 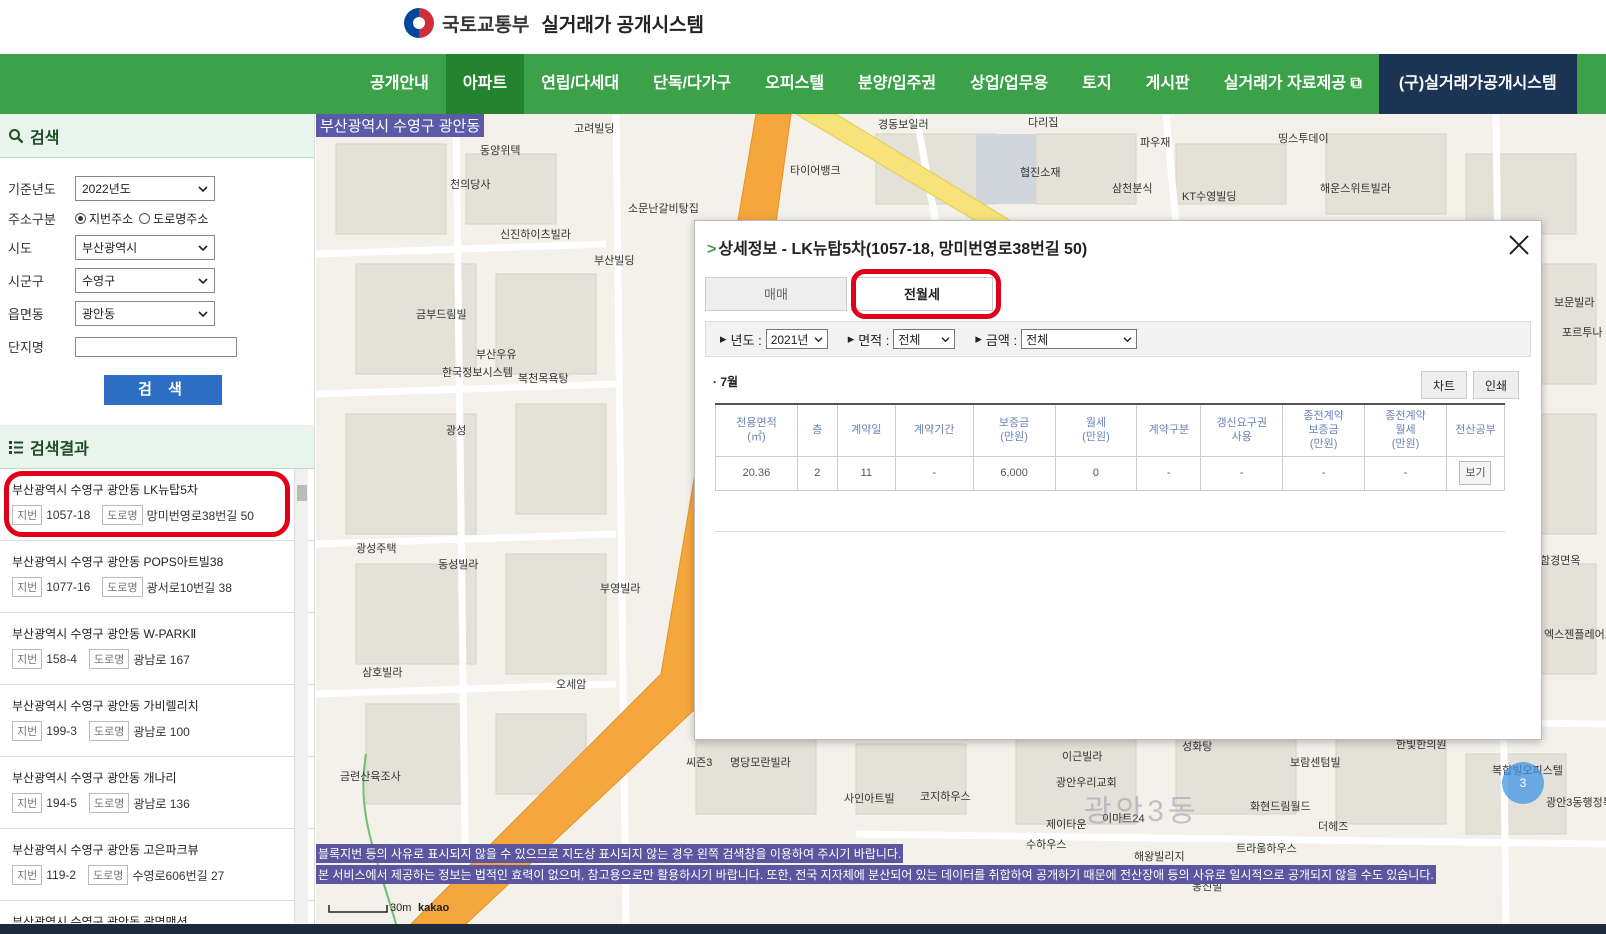 What do you see at coordinates (543, 379) in the screenshot?
I see `map-place-label: 복천목욕탕` at bounding box center [543, 379].